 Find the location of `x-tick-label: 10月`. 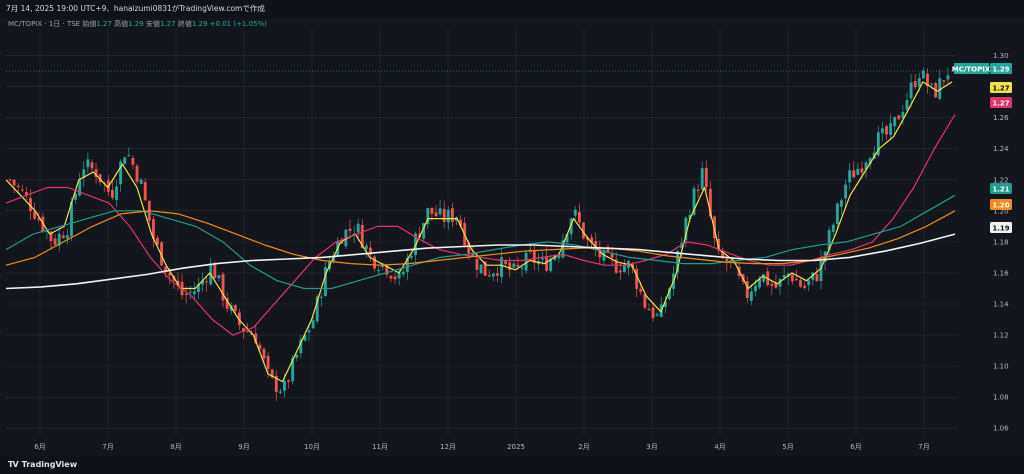

x-tick-label: 10月 is located at coordinates (312, 447).